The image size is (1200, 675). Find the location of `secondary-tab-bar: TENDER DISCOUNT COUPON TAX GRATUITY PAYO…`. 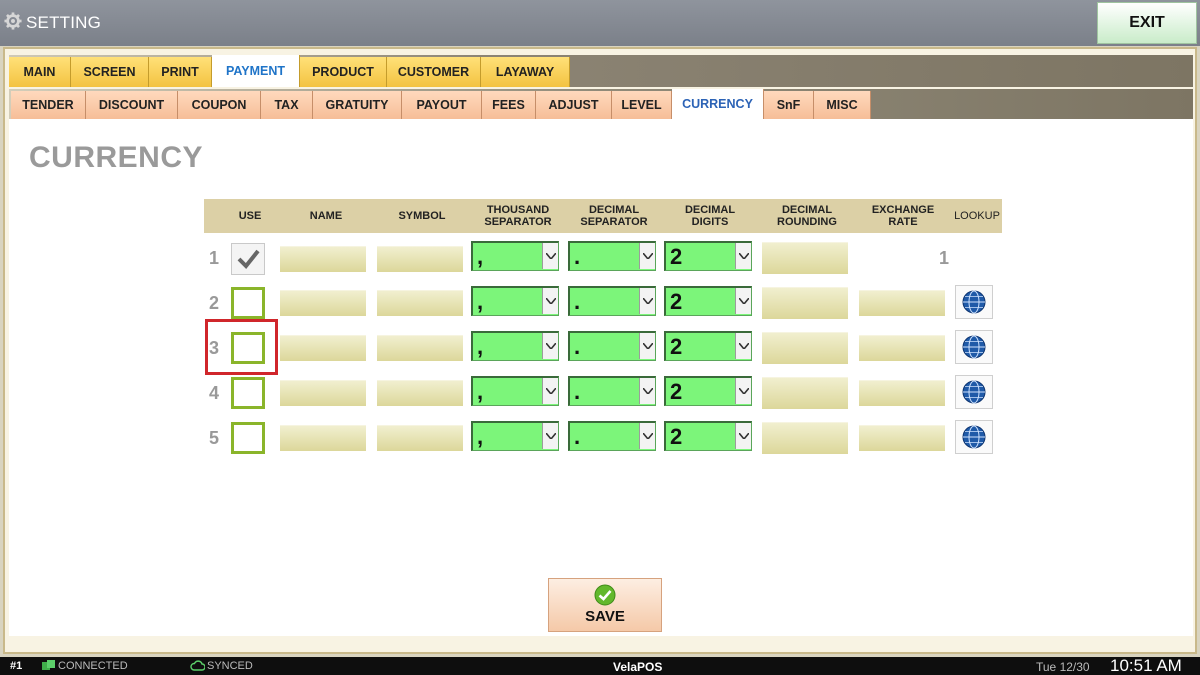

secondary-tab-bar: TENDER DISCOUNT COUPON TAX GRATUITY PAYO… is located at coordinates (601, 104).